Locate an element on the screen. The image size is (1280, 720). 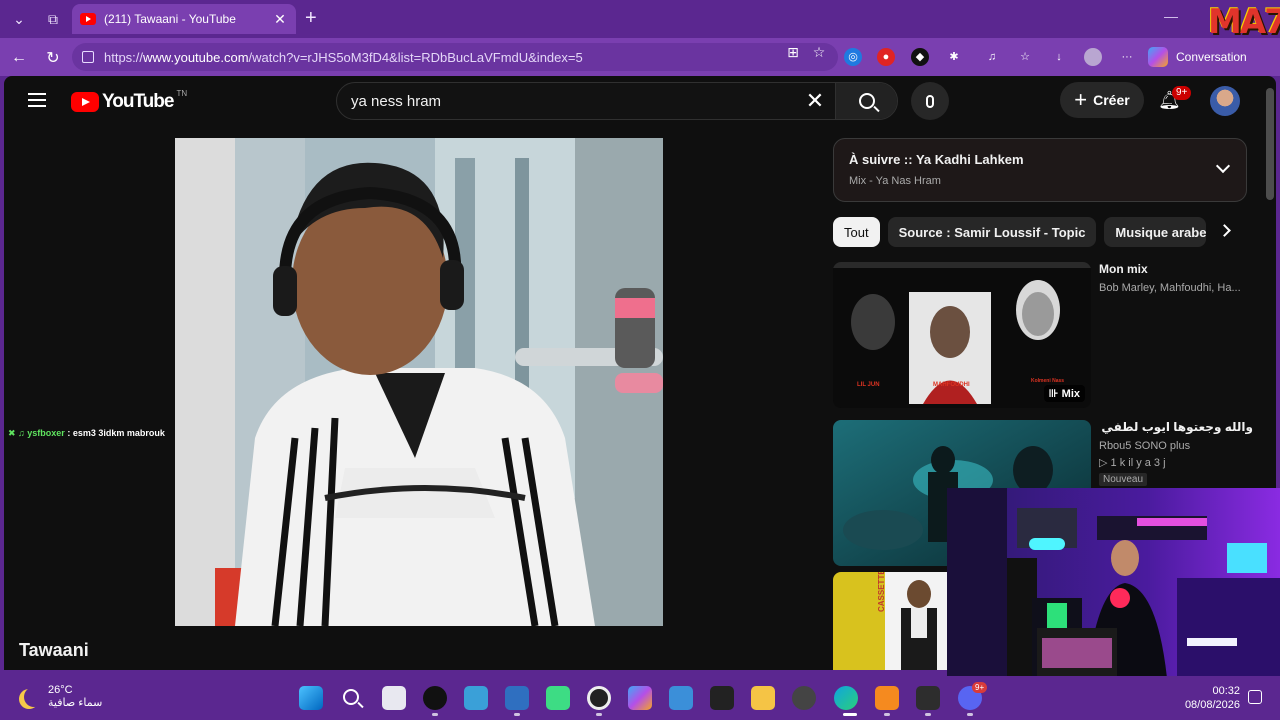
chip-all: Tout is located at coordinates (856, 232).